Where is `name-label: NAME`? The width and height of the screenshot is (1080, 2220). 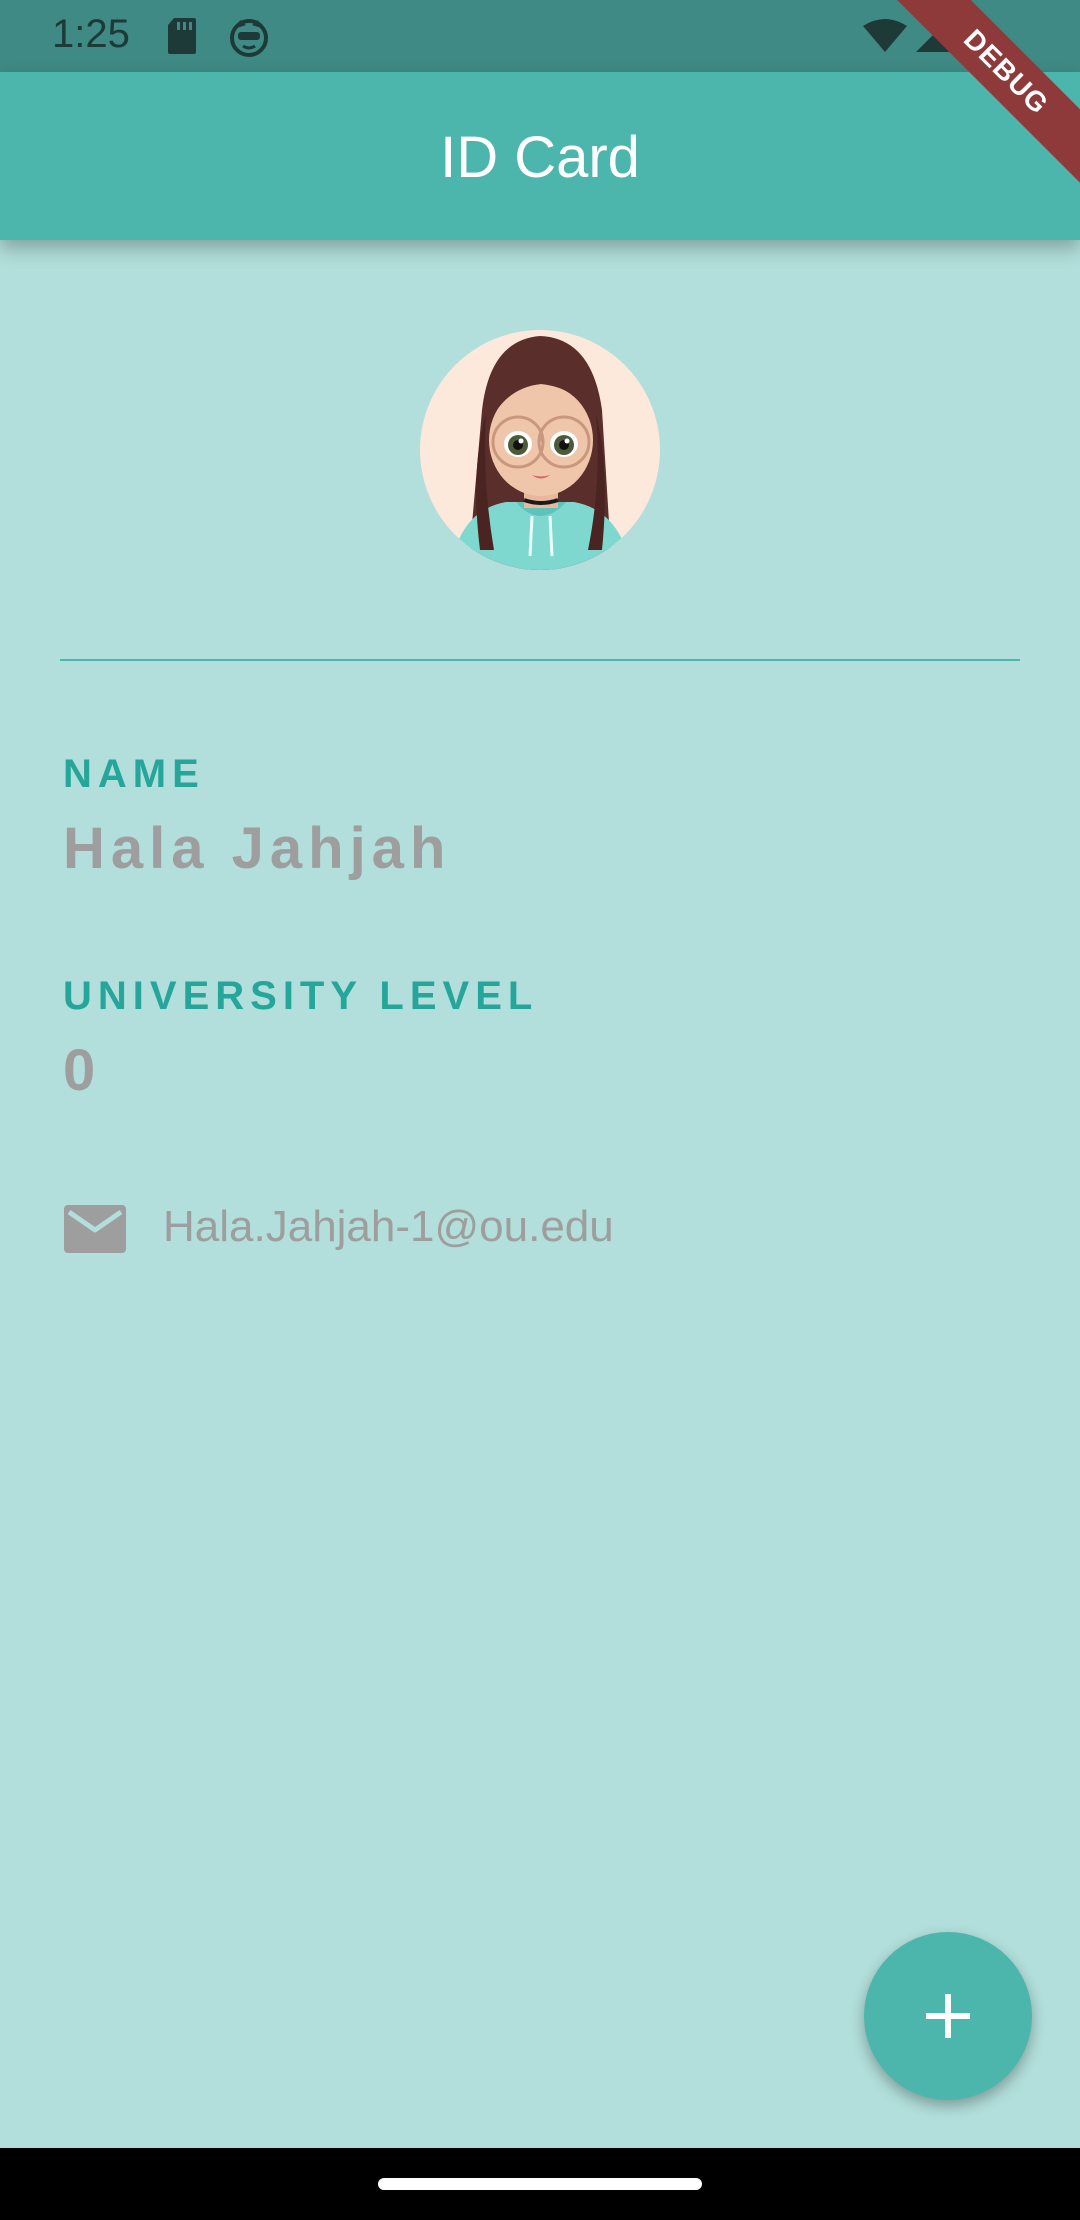
name-label: NAME is located at coordinates (134, 774).